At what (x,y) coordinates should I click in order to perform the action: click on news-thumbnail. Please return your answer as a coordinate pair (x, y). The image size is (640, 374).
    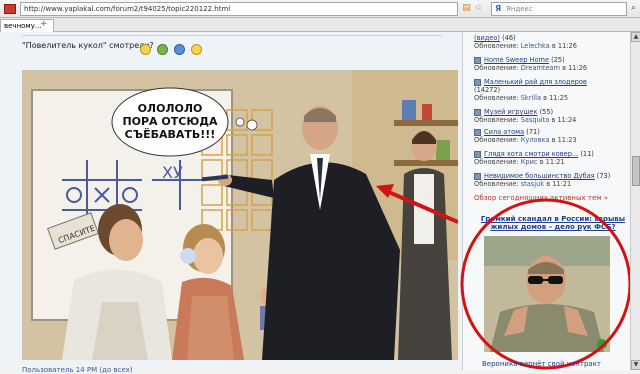
    Looking at the image, I should click on (547, 294).